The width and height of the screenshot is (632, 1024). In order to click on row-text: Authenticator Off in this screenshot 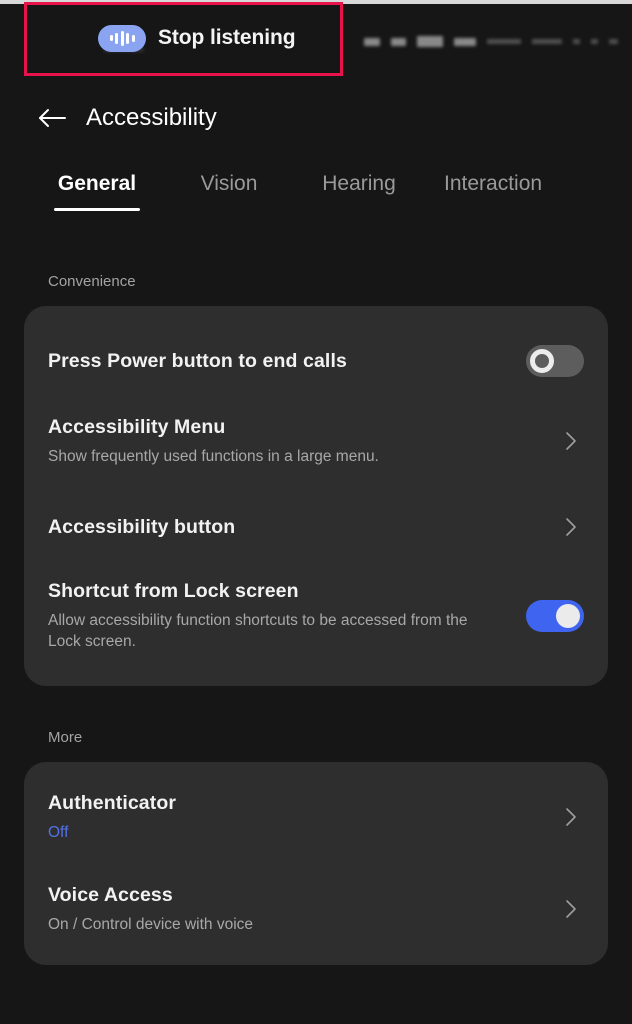, I will do `click(316, 817)`.